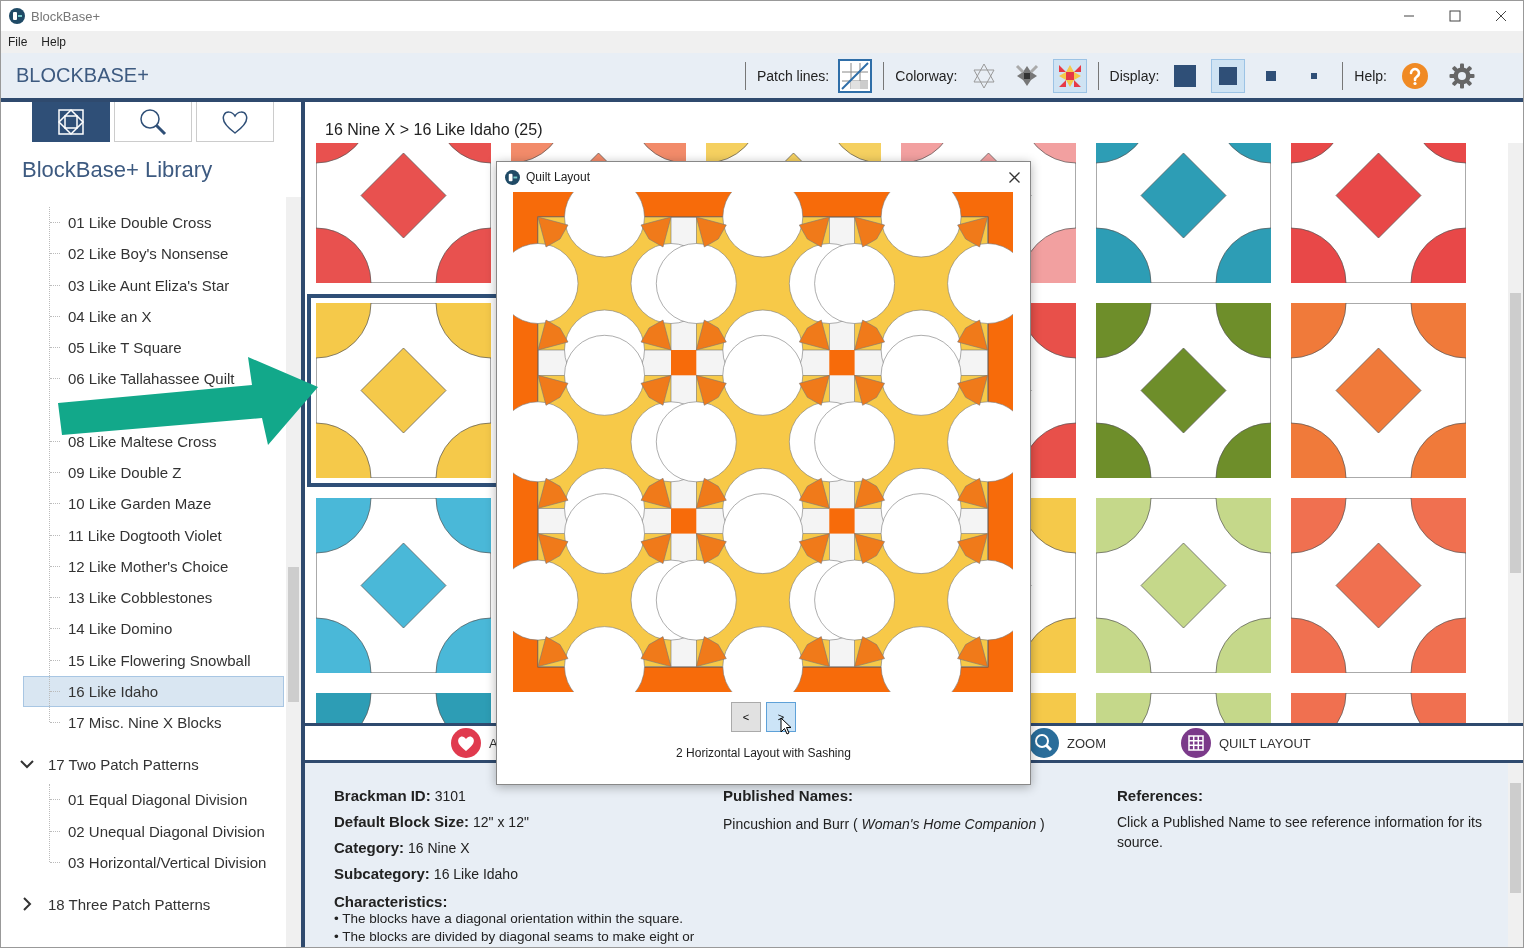  I want to click on library-heading: BlockBase+ Library, so click(118, 170).